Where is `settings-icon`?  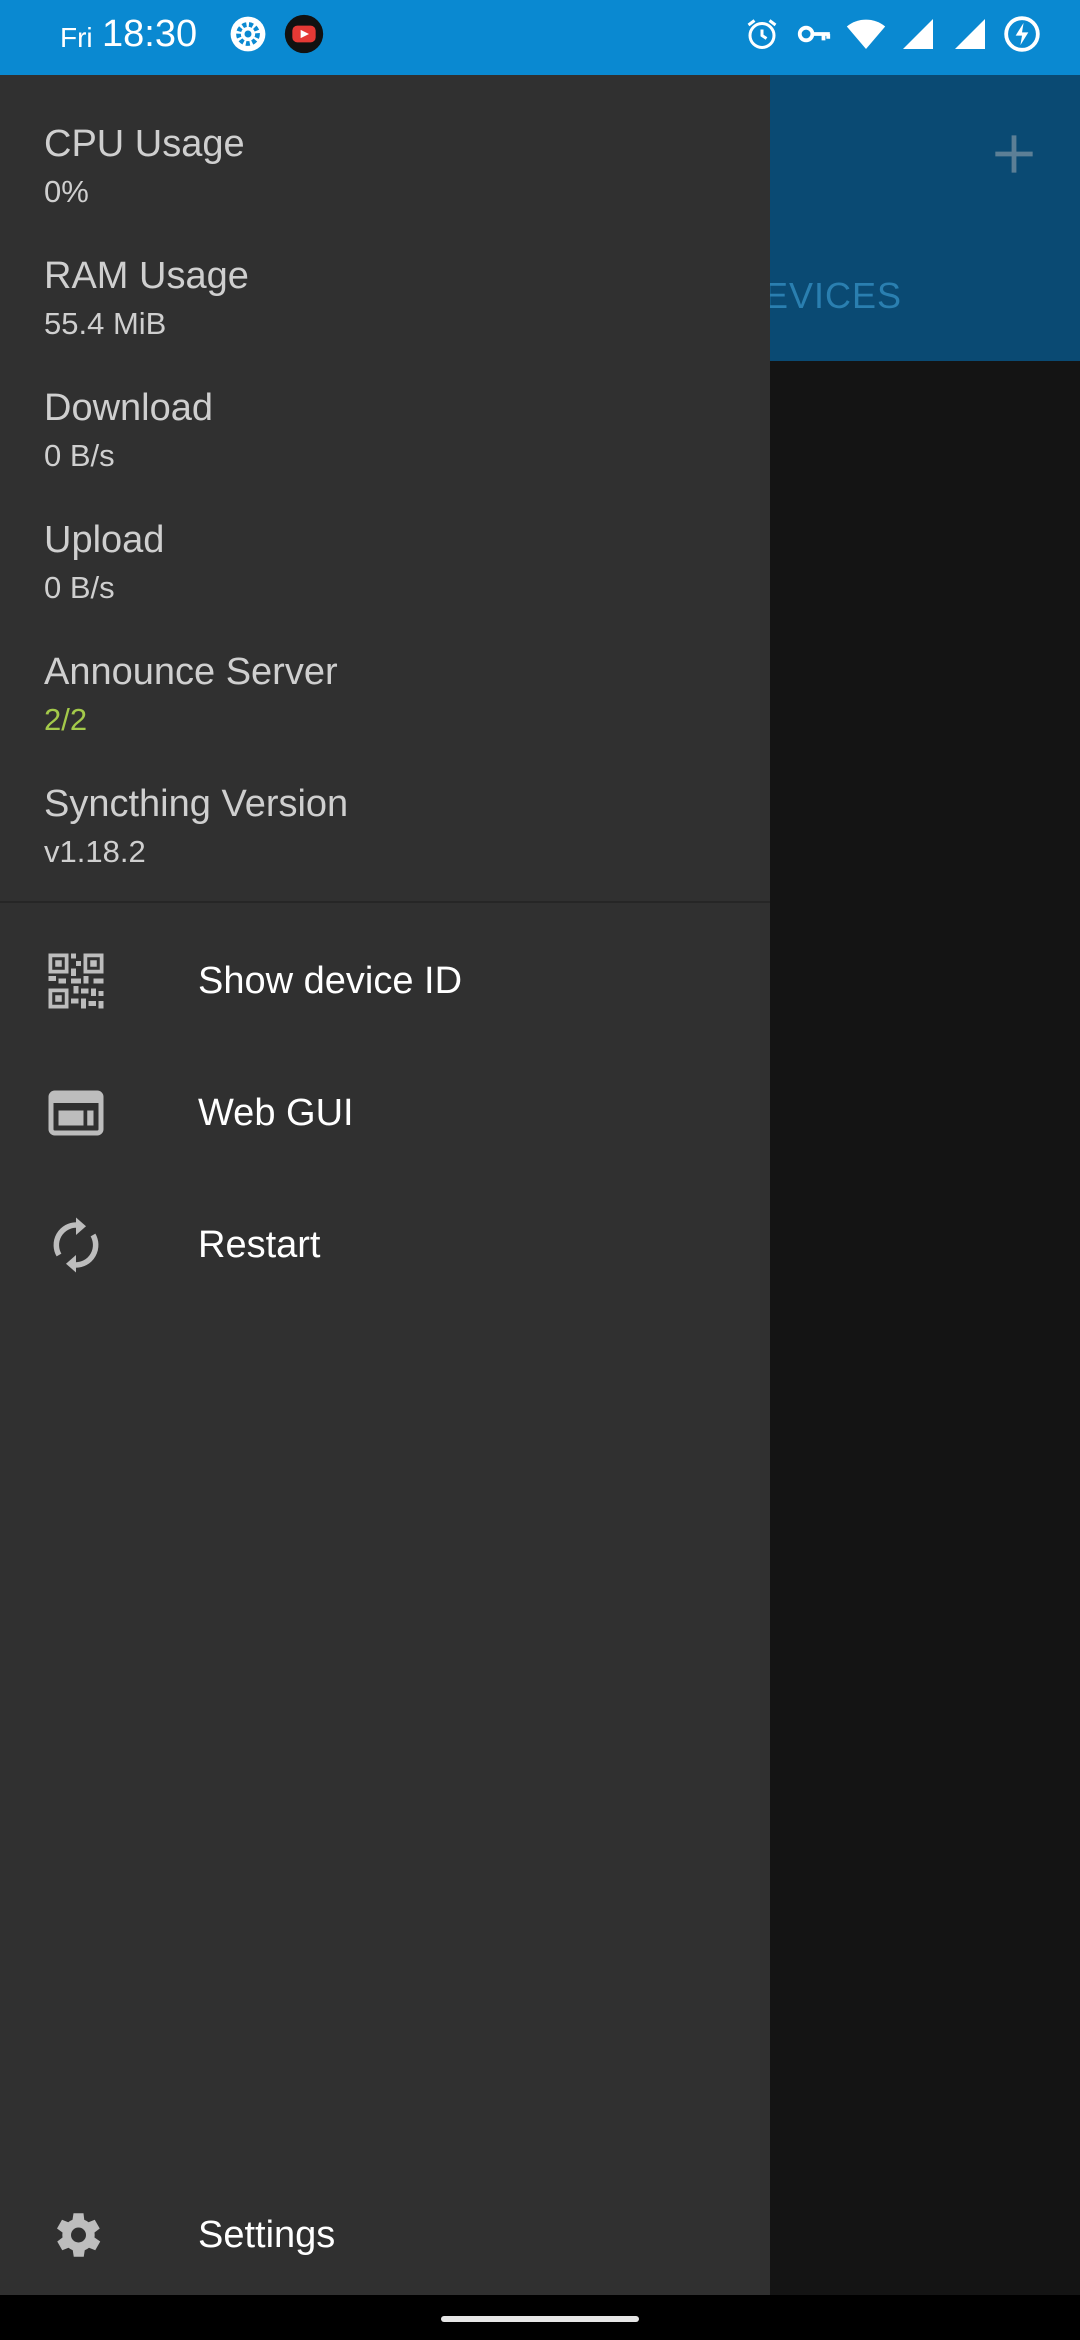
settings-icon is located at coordinates (76, 2235).